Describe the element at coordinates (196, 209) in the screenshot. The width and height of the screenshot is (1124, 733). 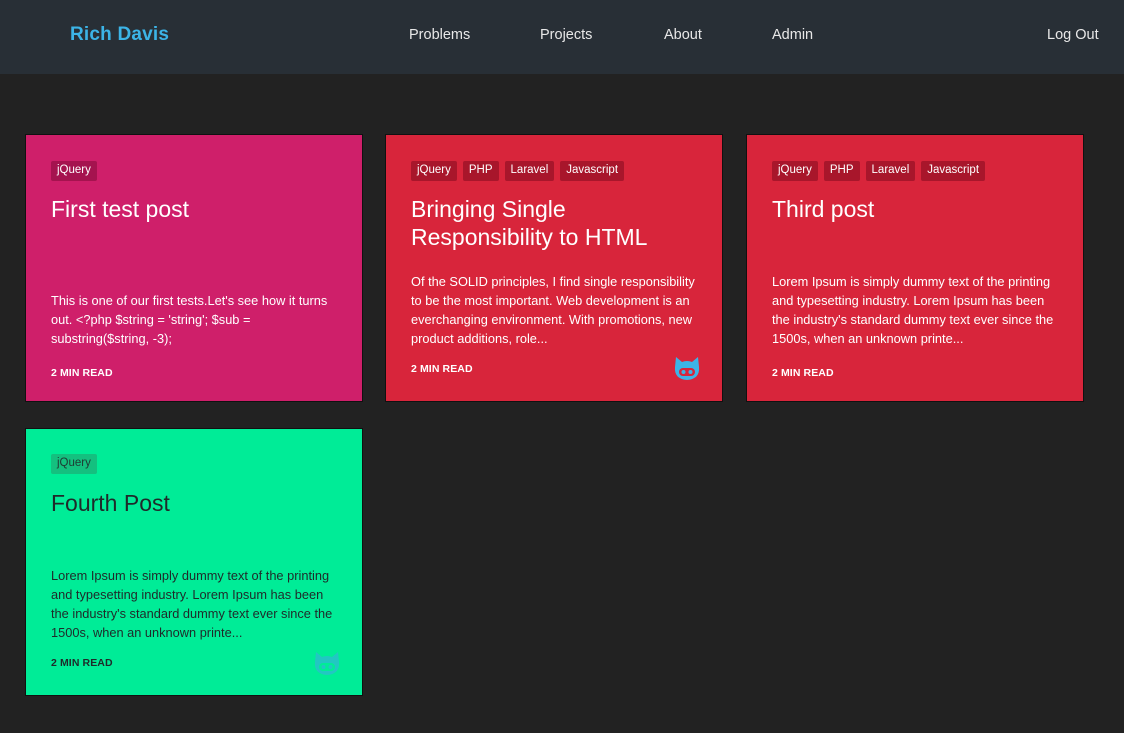
I see `post-title: First test post` at that location.